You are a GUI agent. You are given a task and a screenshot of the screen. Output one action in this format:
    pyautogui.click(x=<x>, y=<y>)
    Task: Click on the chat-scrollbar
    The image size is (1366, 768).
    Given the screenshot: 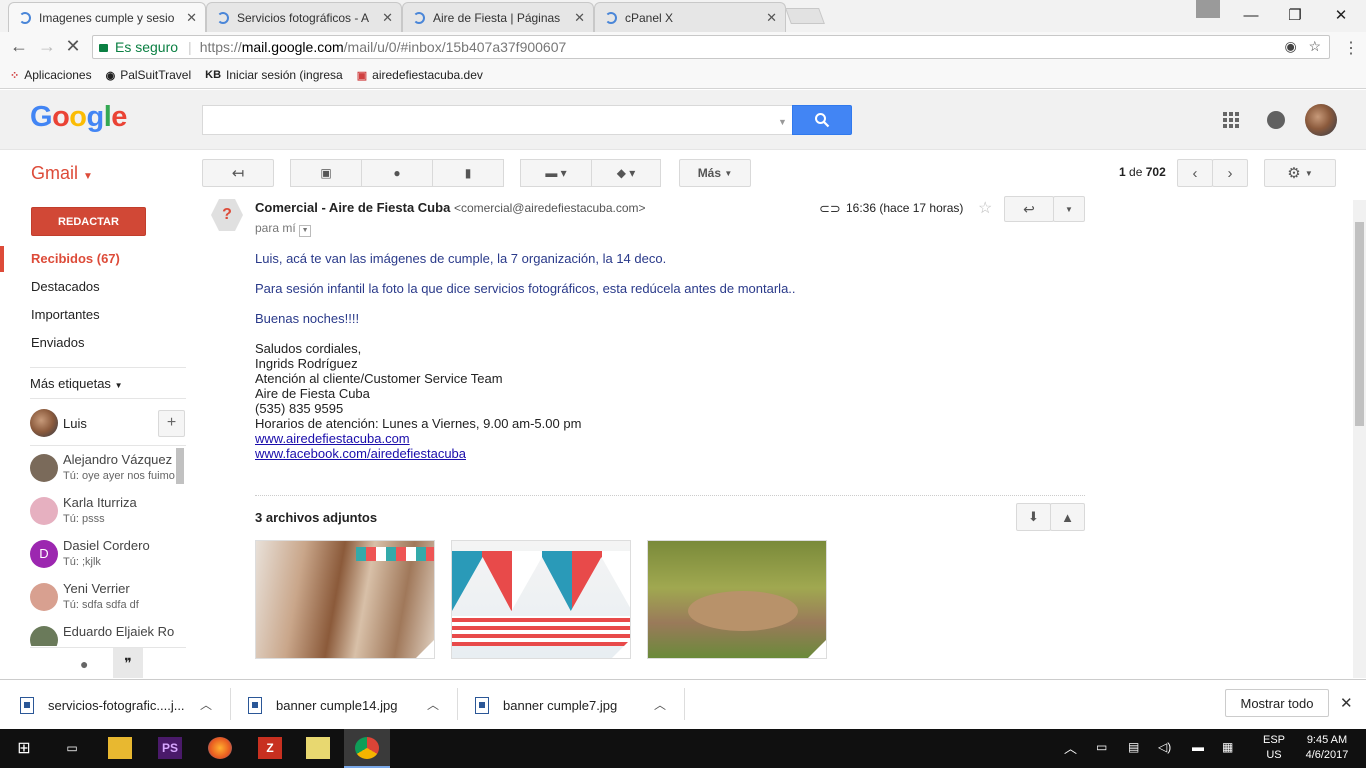 What is the action you would take?
    pyautogui.click(x=180, y=466)
    